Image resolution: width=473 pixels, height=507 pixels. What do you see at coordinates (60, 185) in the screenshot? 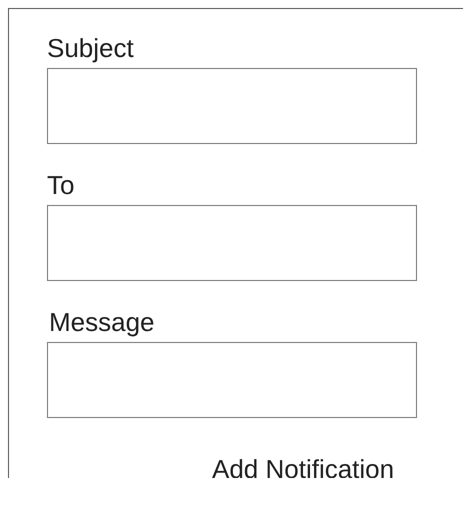
I see `field-label: To` at bounding box center [60, 185].